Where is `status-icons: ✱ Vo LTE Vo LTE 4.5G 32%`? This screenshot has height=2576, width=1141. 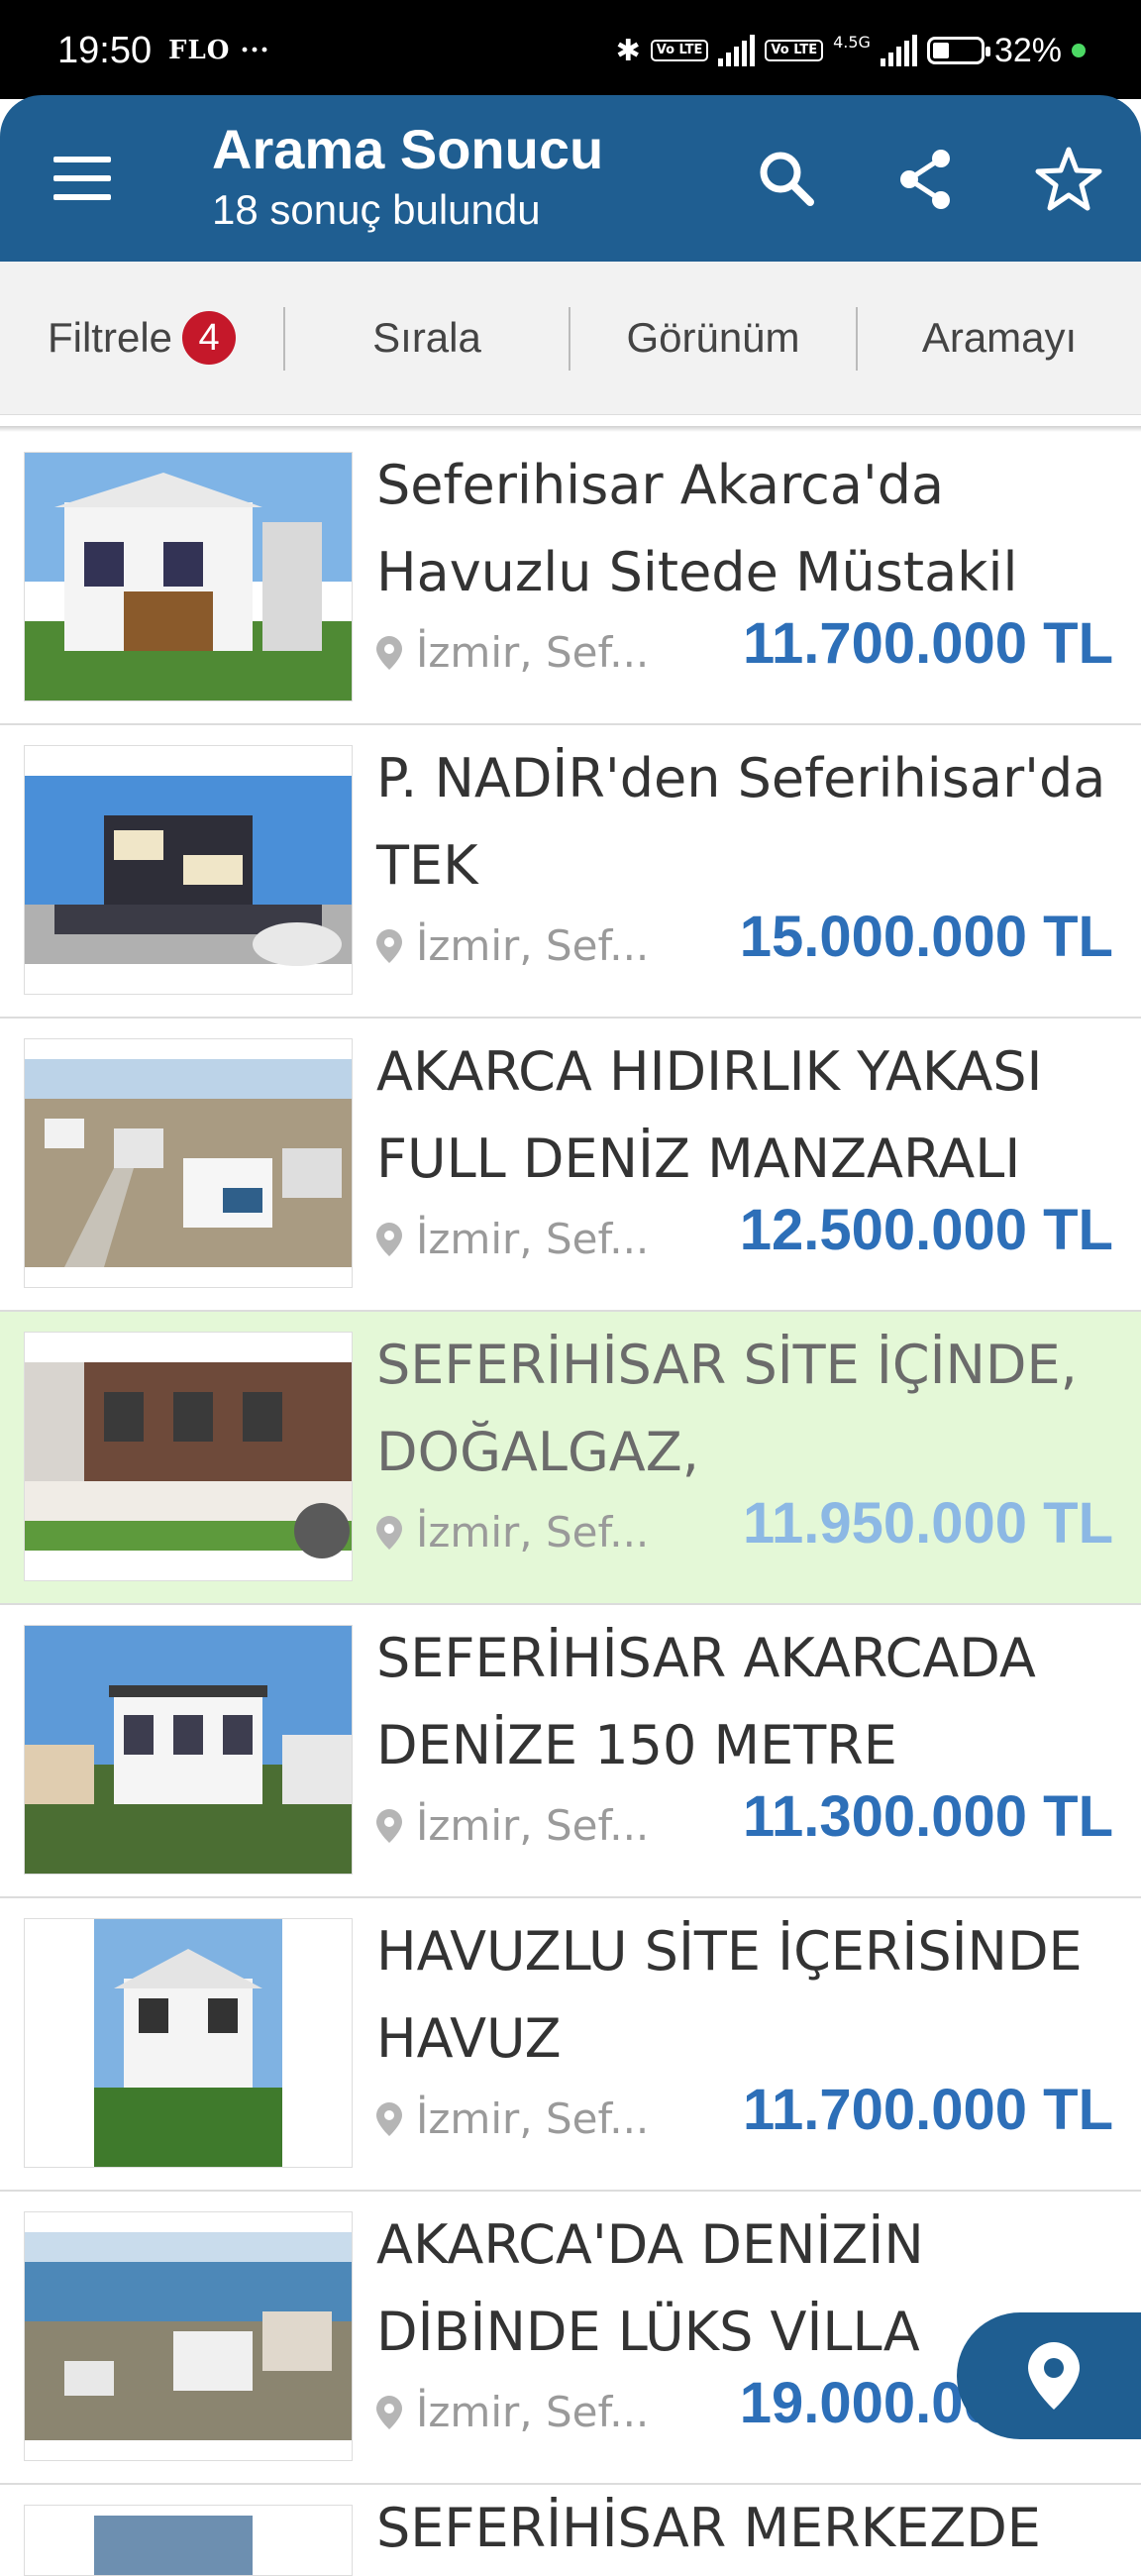 status-icons: ✱ Vo LTE Vo LTE 4.5G 32% is located at coordinates (851, 50).